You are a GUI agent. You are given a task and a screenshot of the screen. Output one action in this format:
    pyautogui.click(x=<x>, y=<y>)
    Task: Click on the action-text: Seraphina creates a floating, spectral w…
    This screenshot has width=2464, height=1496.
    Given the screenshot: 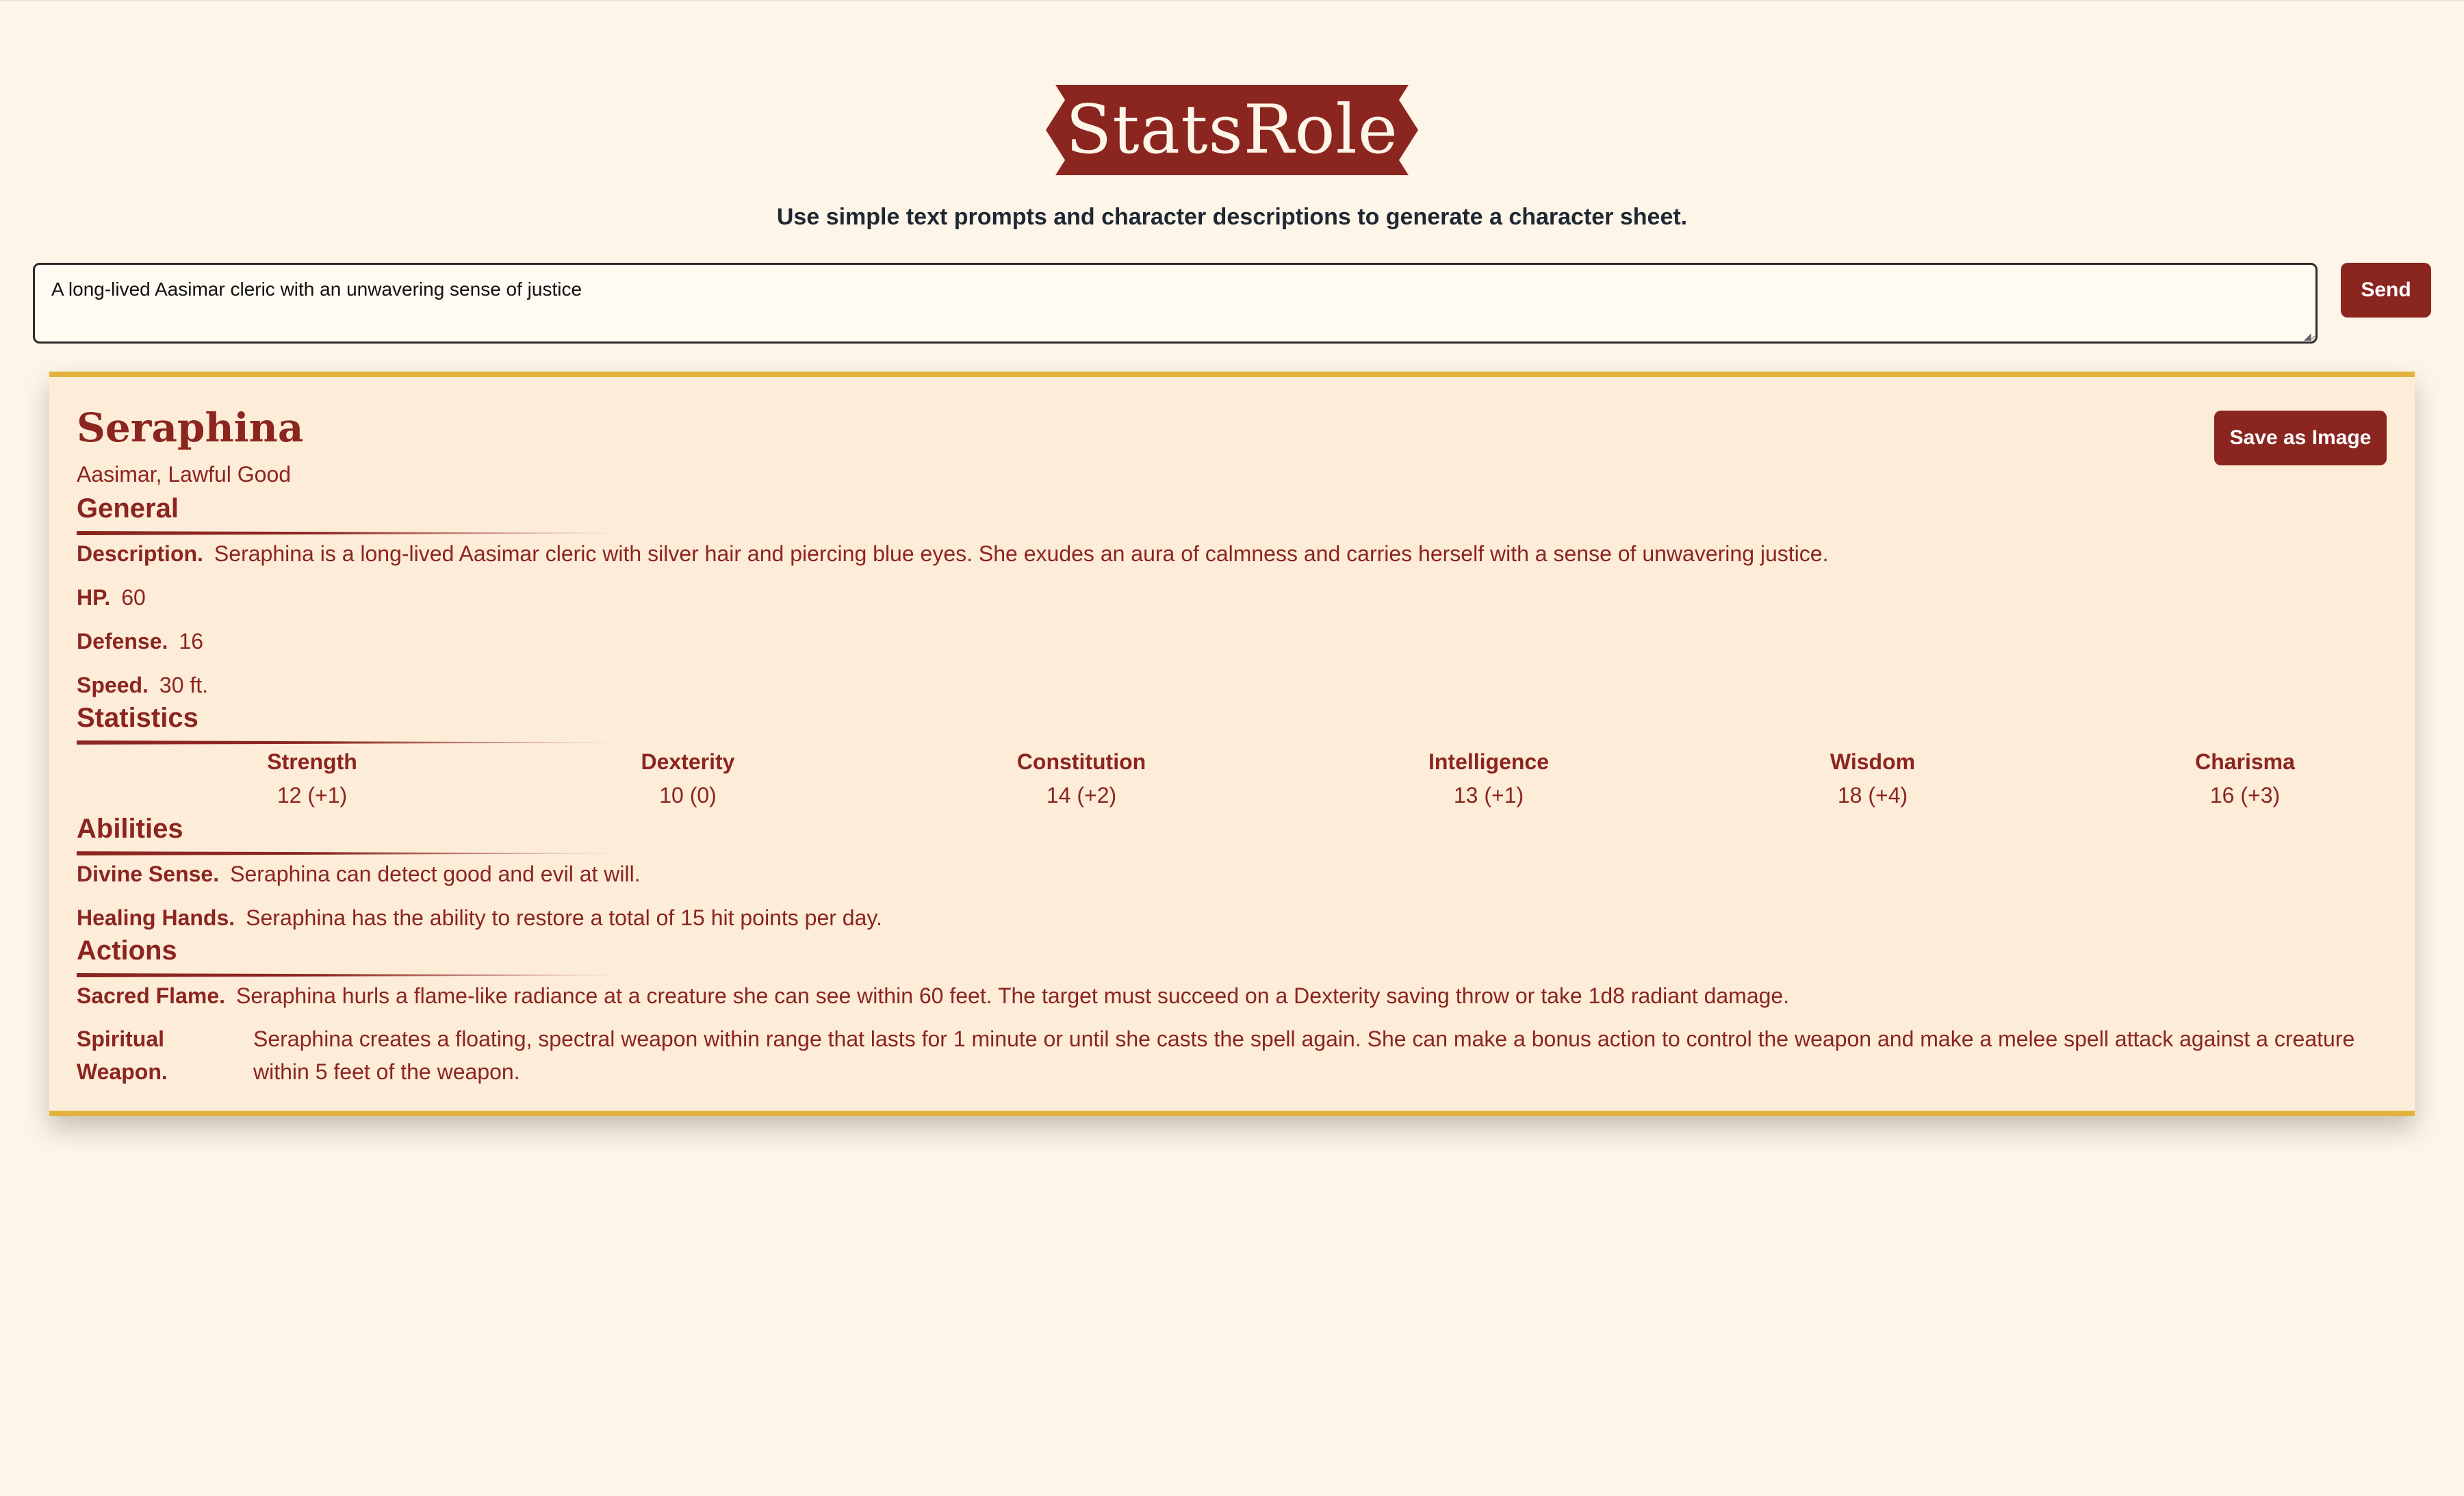 What is the action you would take?
    pyautogui.click(x=1304, y=1055)
    